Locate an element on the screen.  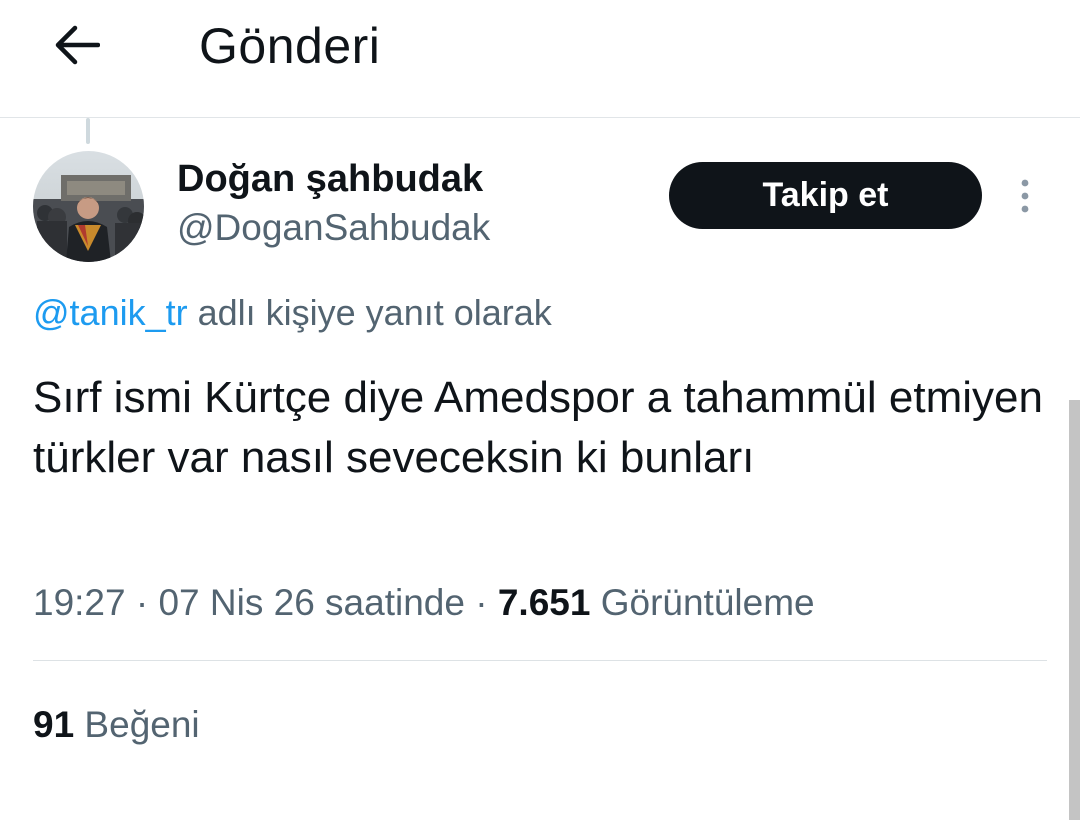
author-name: Doğan şahbudak is located at coordinates (330, 179).